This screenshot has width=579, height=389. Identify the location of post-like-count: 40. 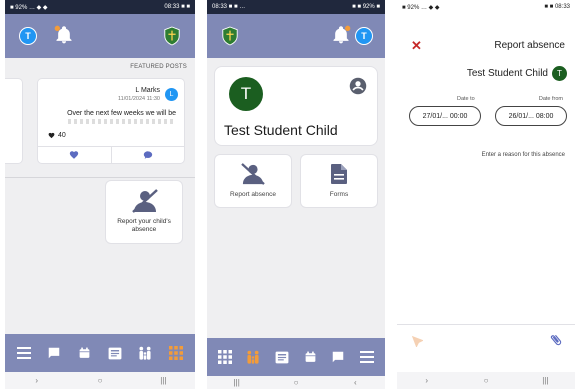
(57, 135).